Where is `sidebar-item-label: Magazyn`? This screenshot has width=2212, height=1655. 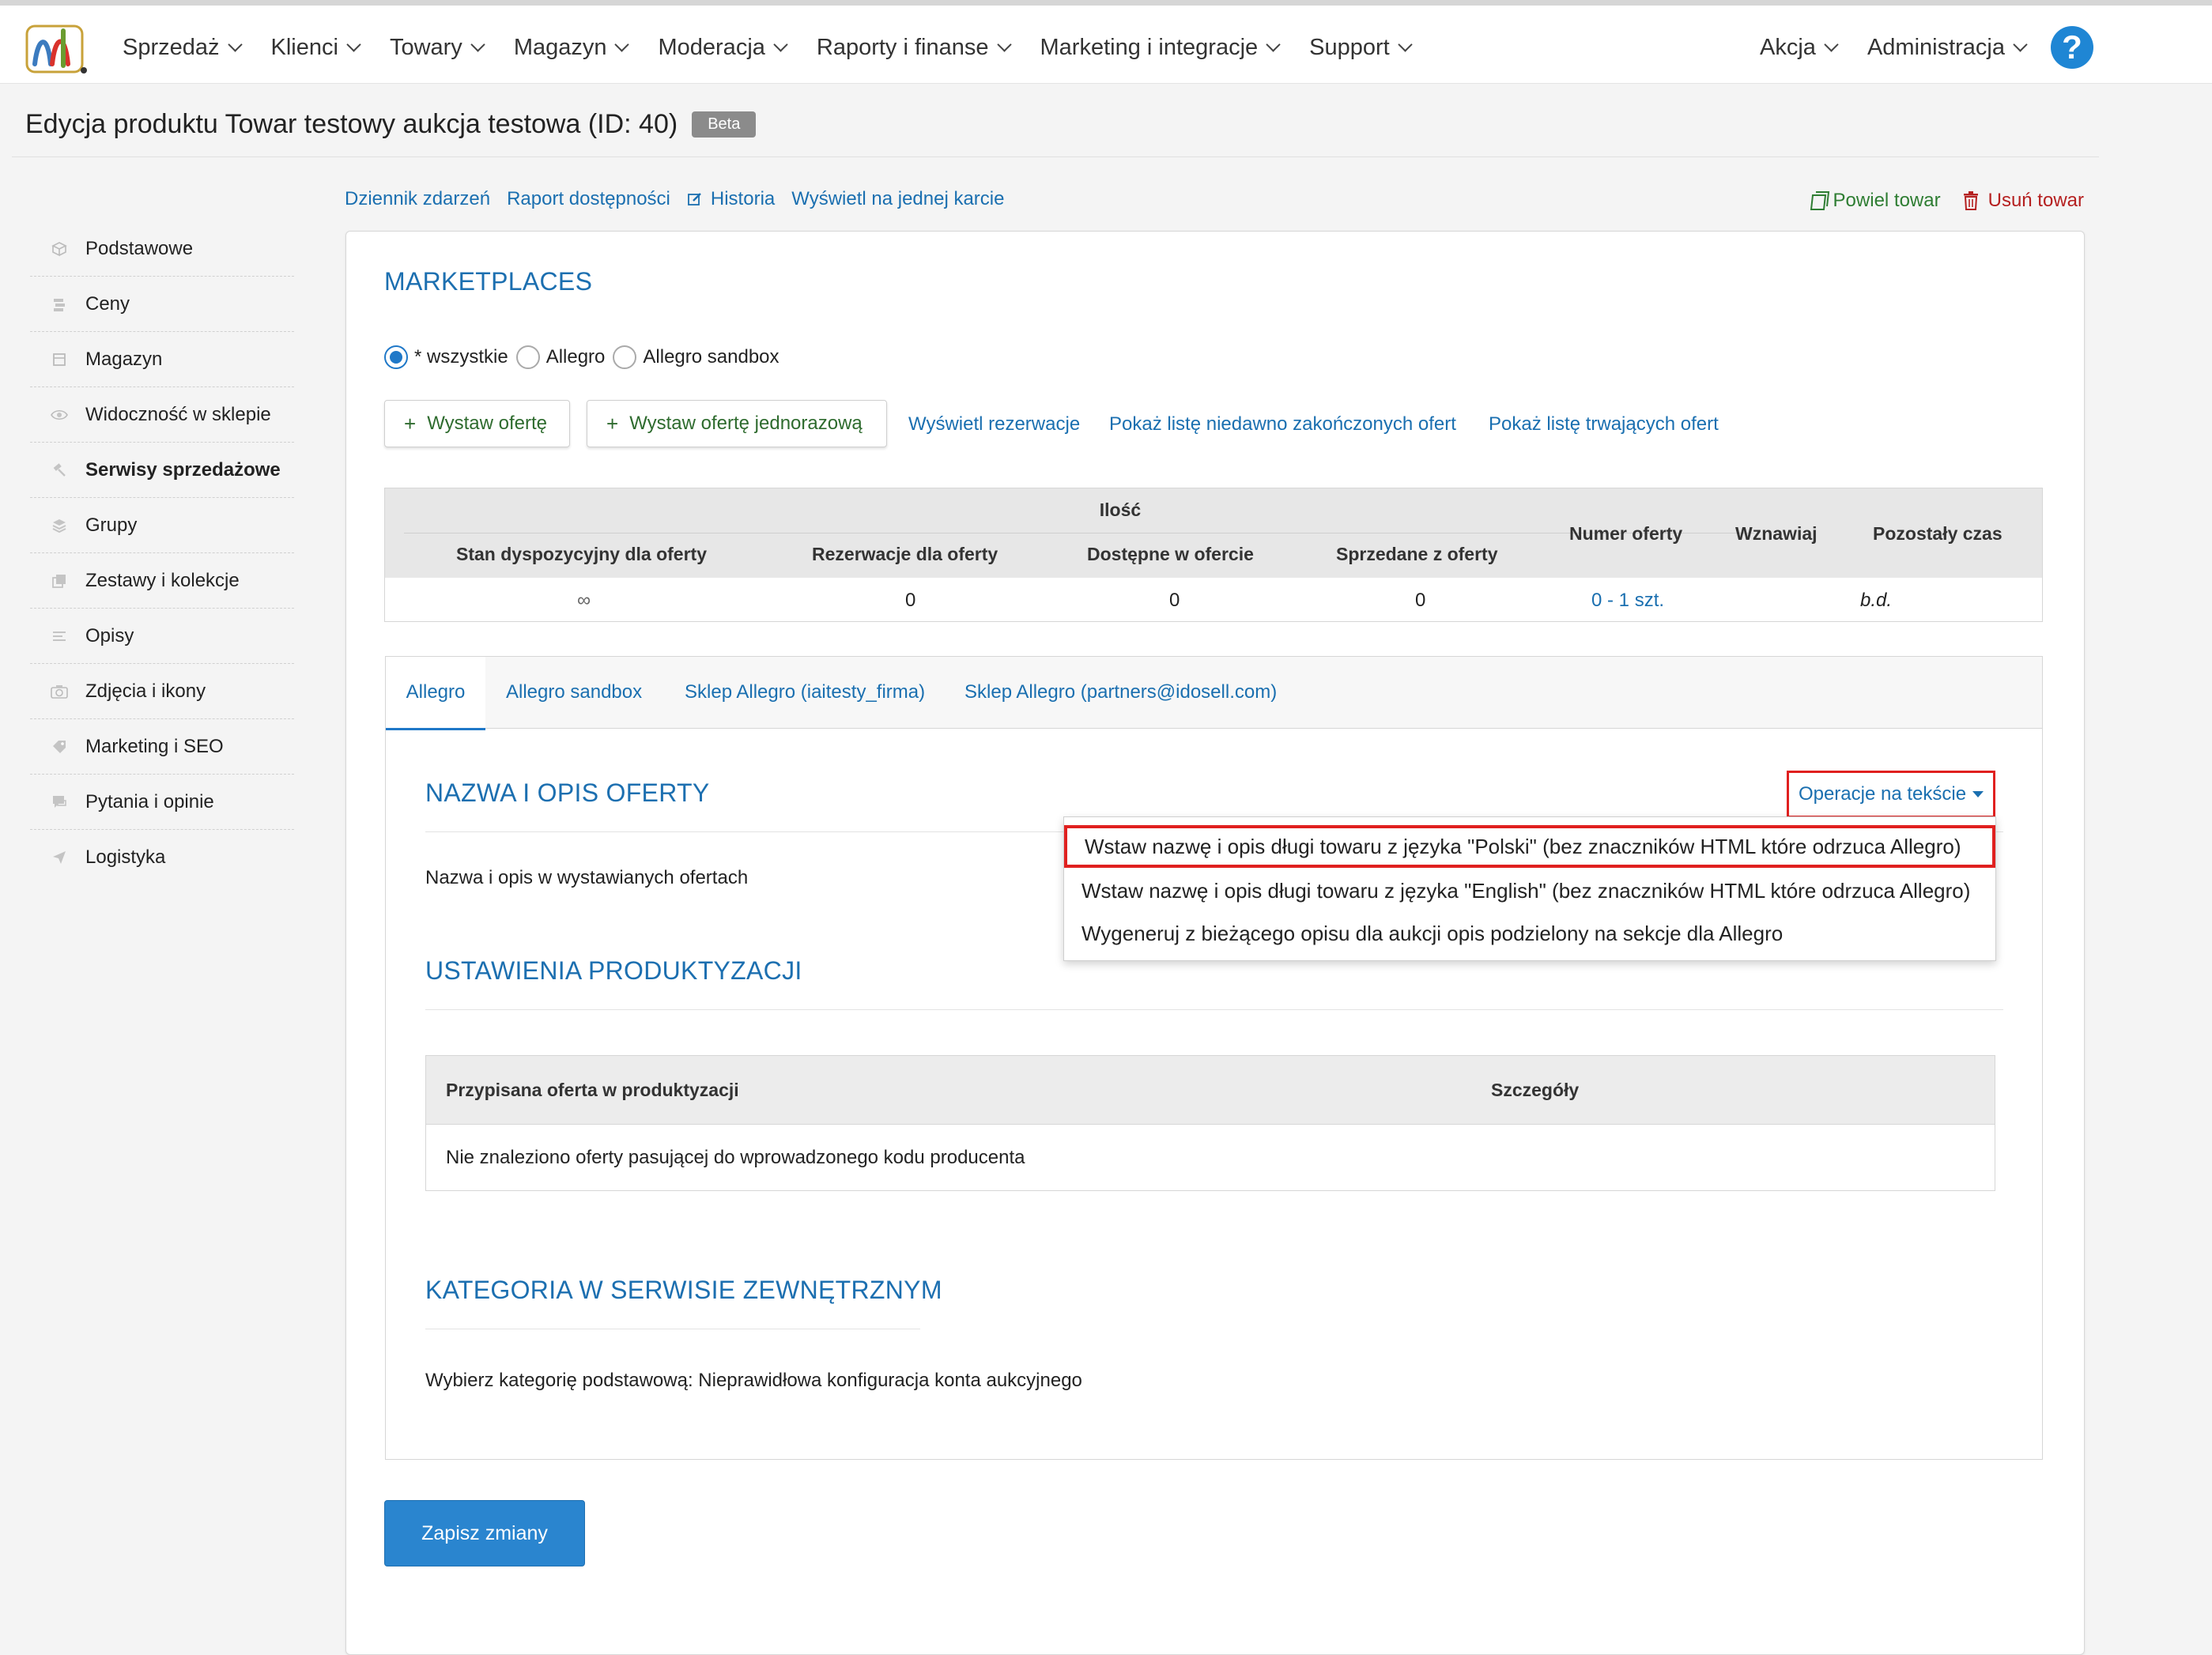 sidebar-item-label: Magazyn is located at coordinates (124, 359).